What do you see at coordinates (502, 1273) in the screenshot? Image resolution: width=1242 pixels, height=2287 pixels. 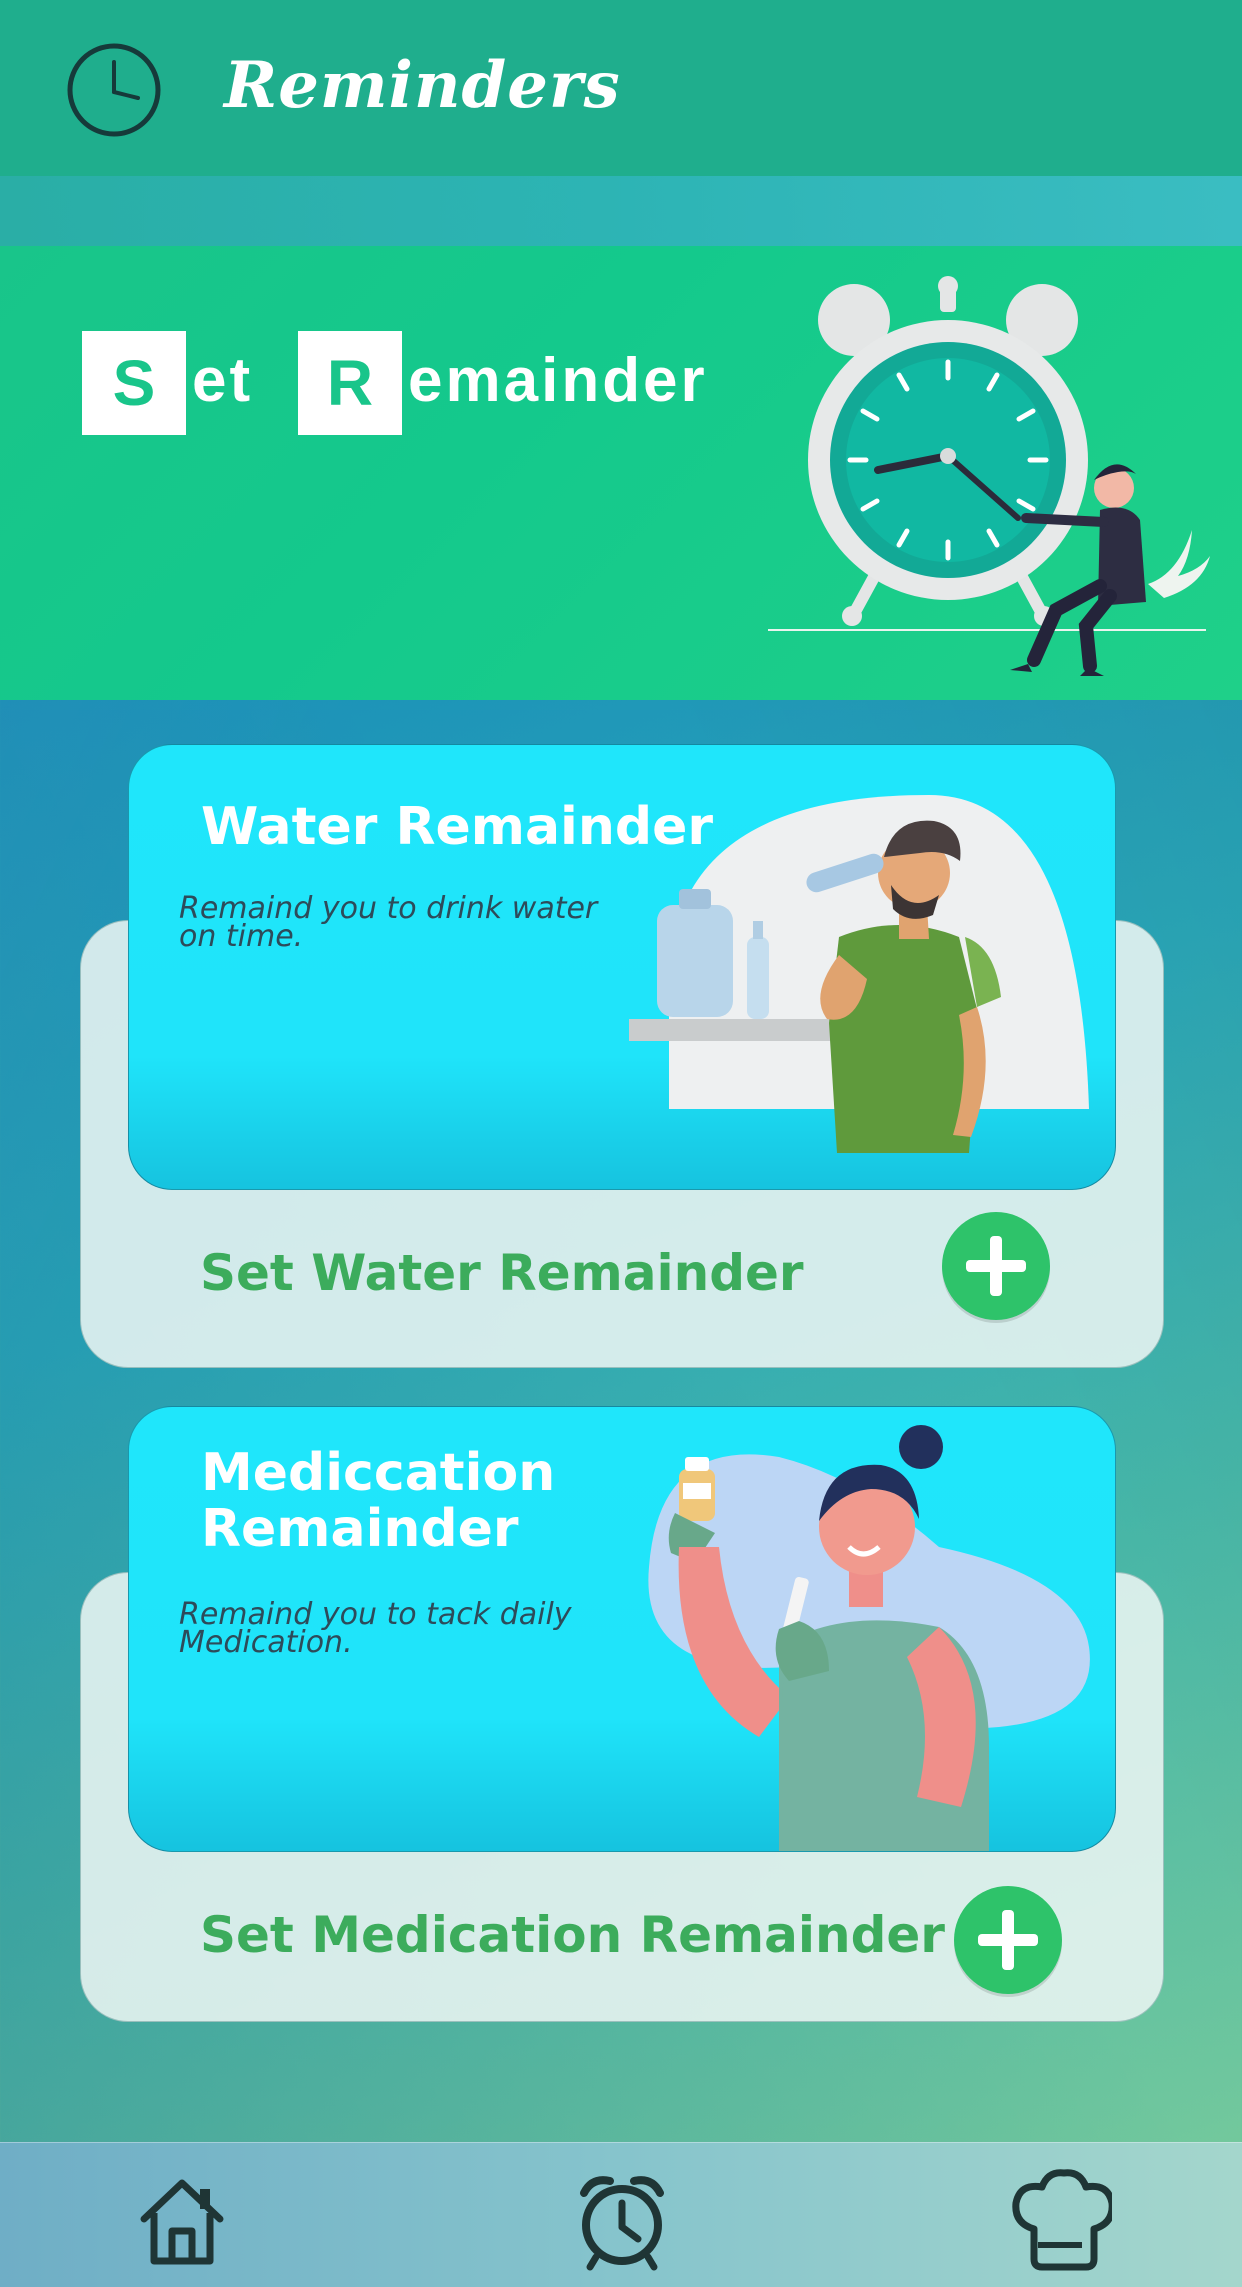 I see `set-water-reminder-label: Set Water Remainder` at bounding box center [502, 1273].